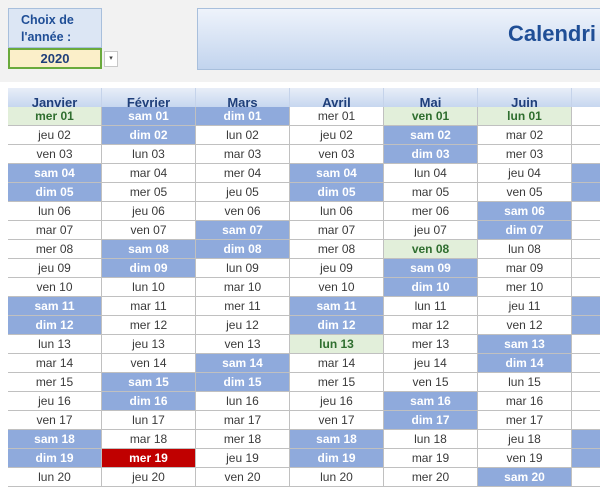  I want to click on day-cell: sam 16, so click(431, 401).